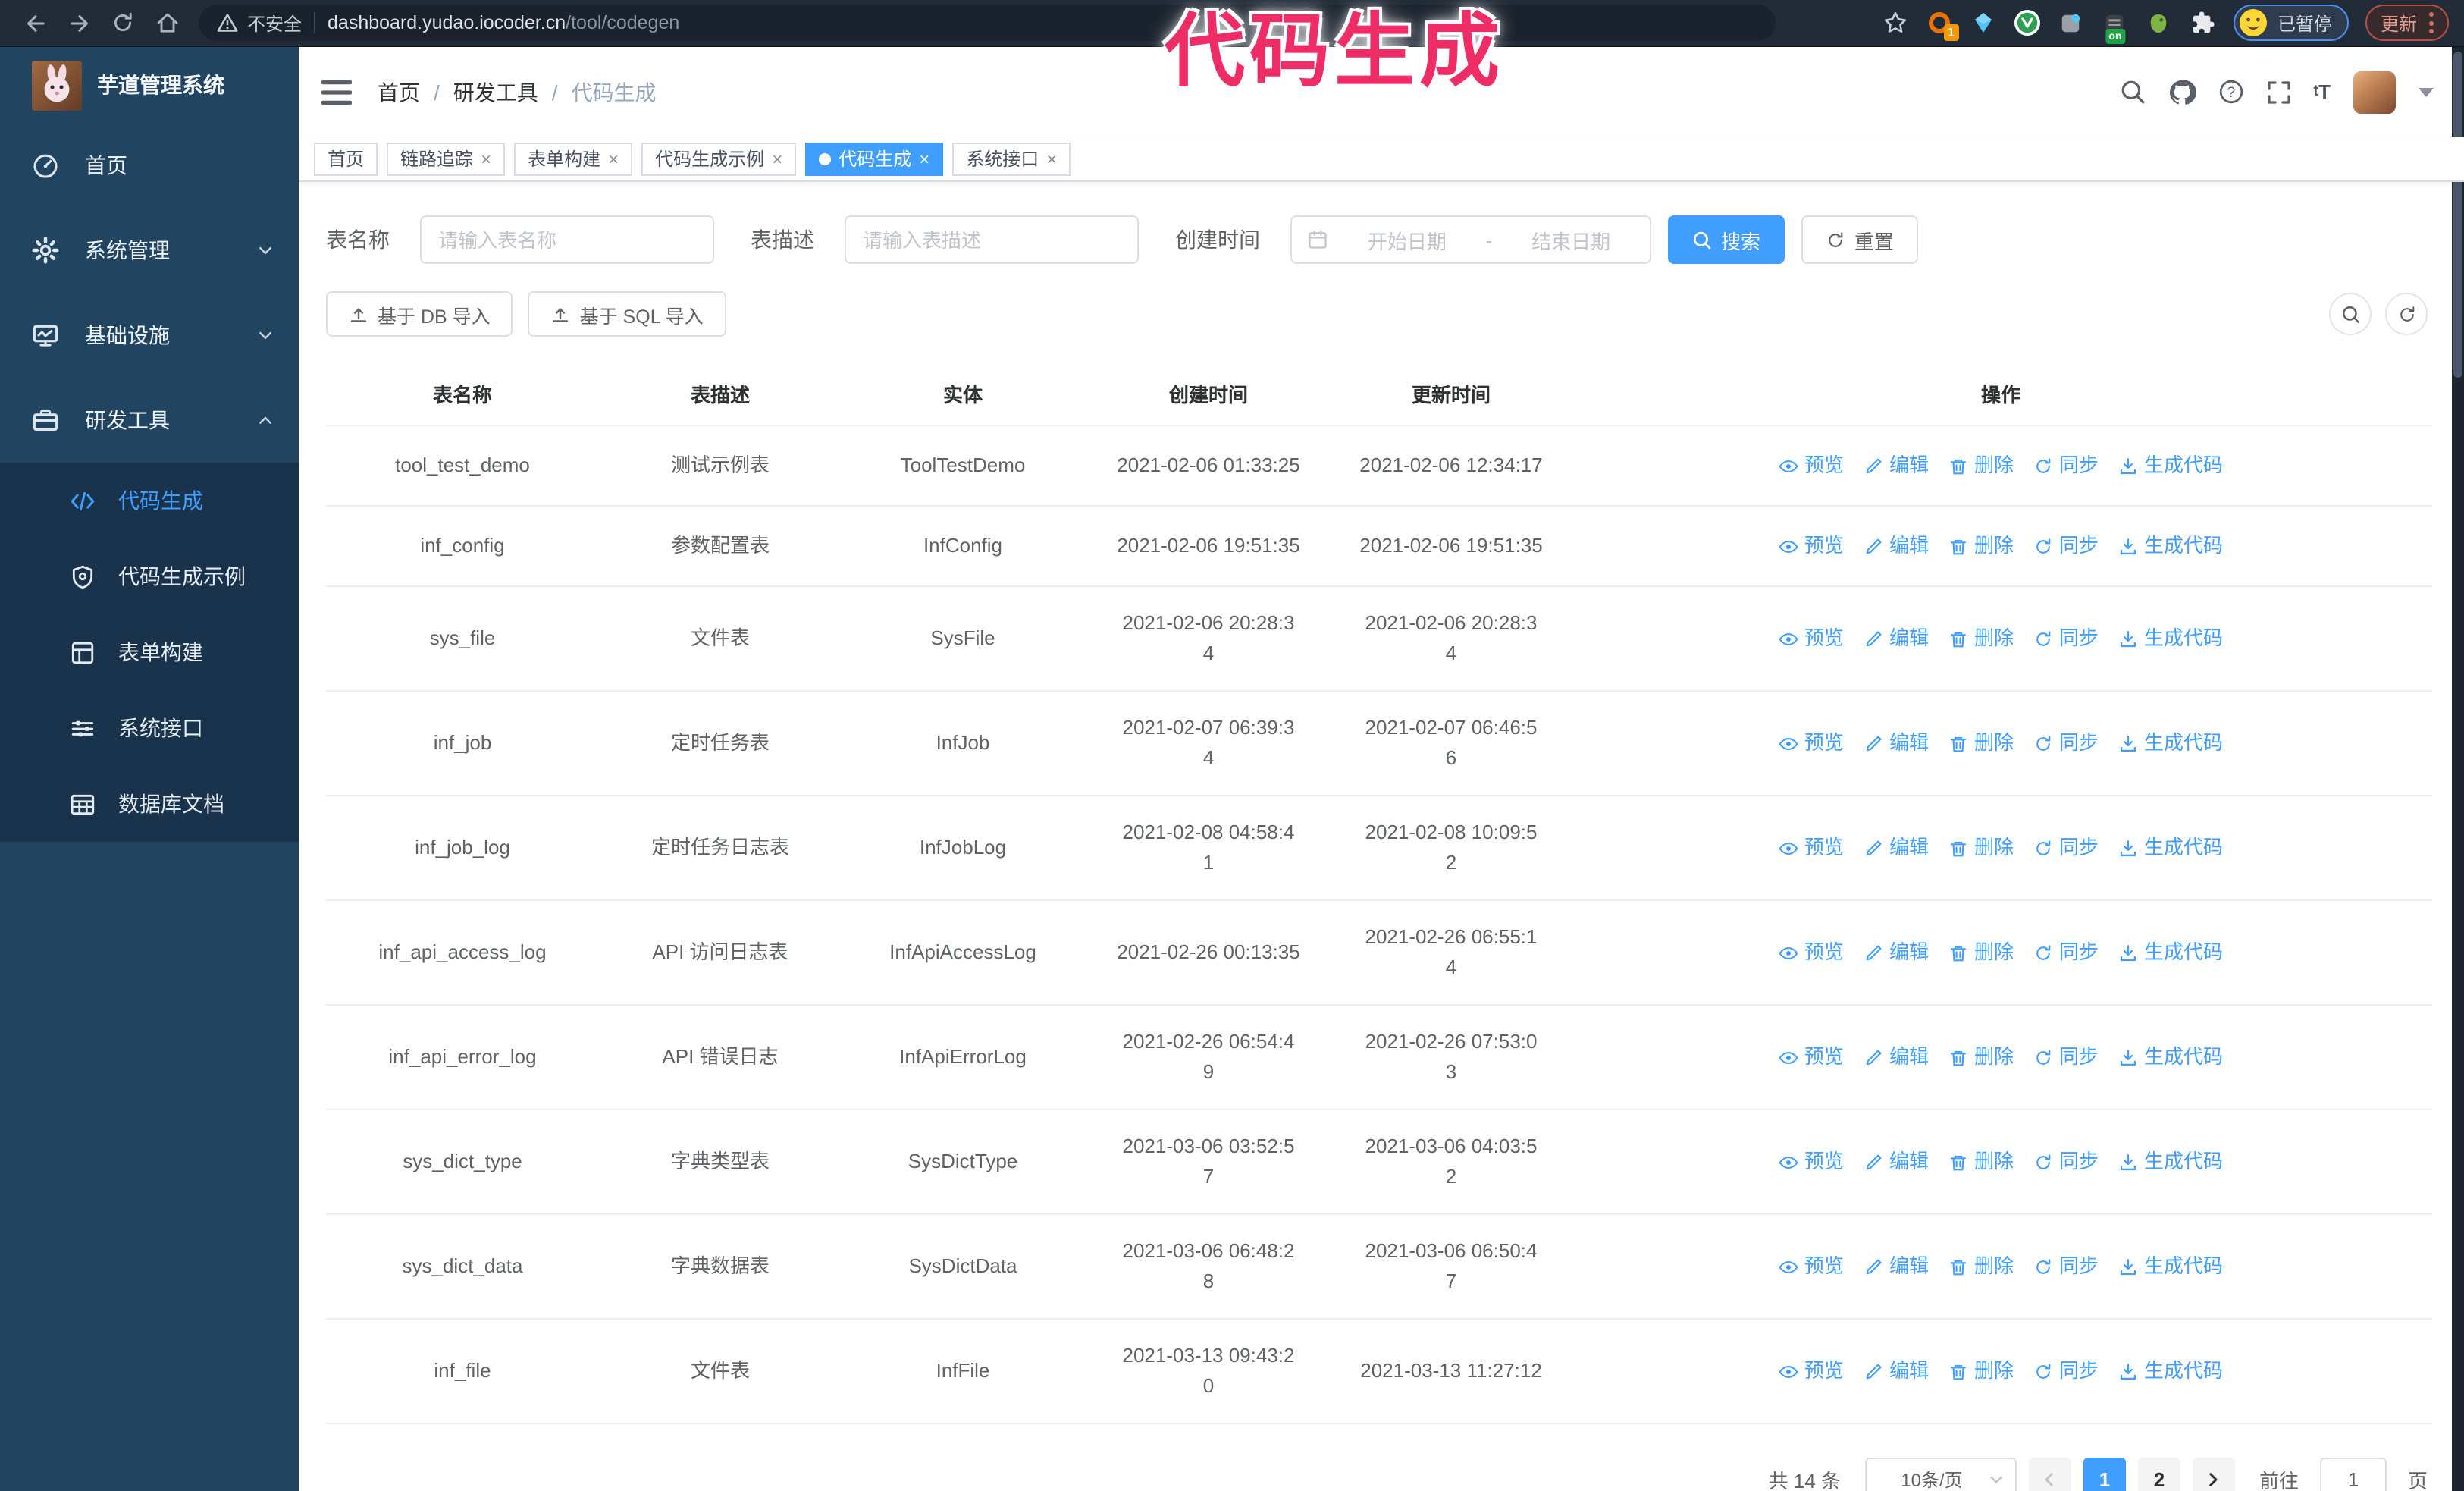  Describe the element at coordinates (150, 165) in the screenshot. I see `sidebar-item-home: 首页` at that location.